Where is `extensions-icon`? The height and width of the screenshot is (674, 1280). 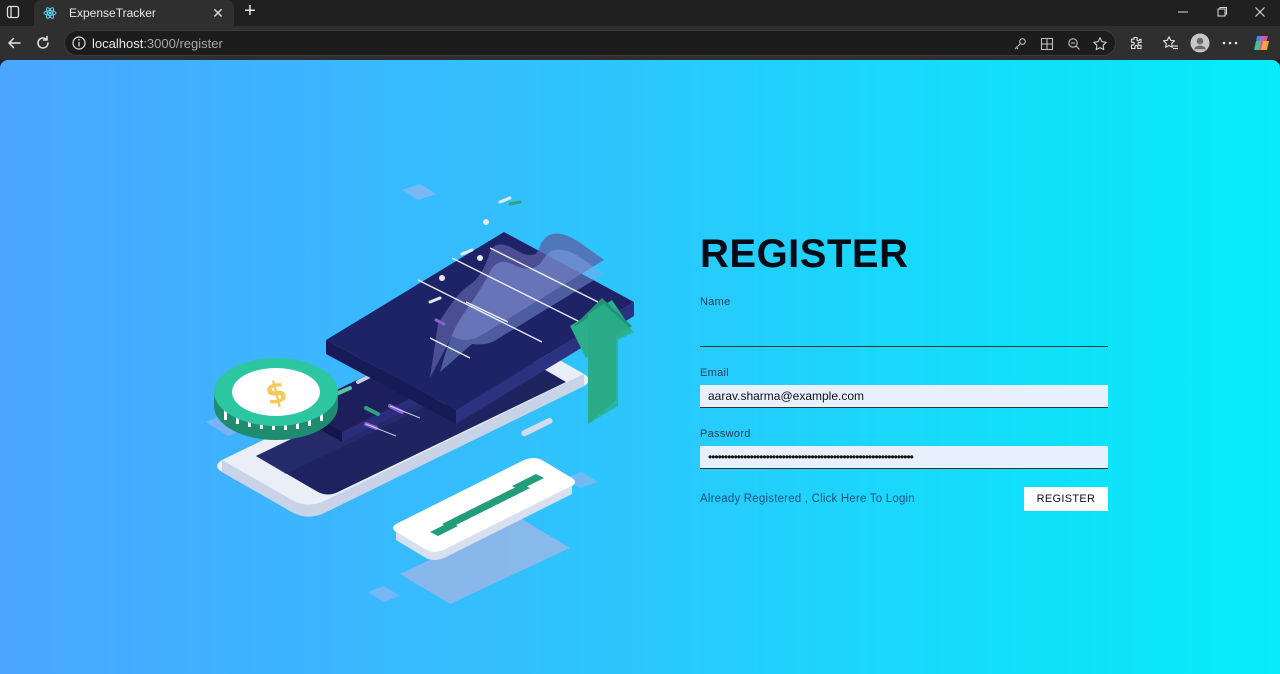
extensions-icon is located at coordinates (1136, 43).